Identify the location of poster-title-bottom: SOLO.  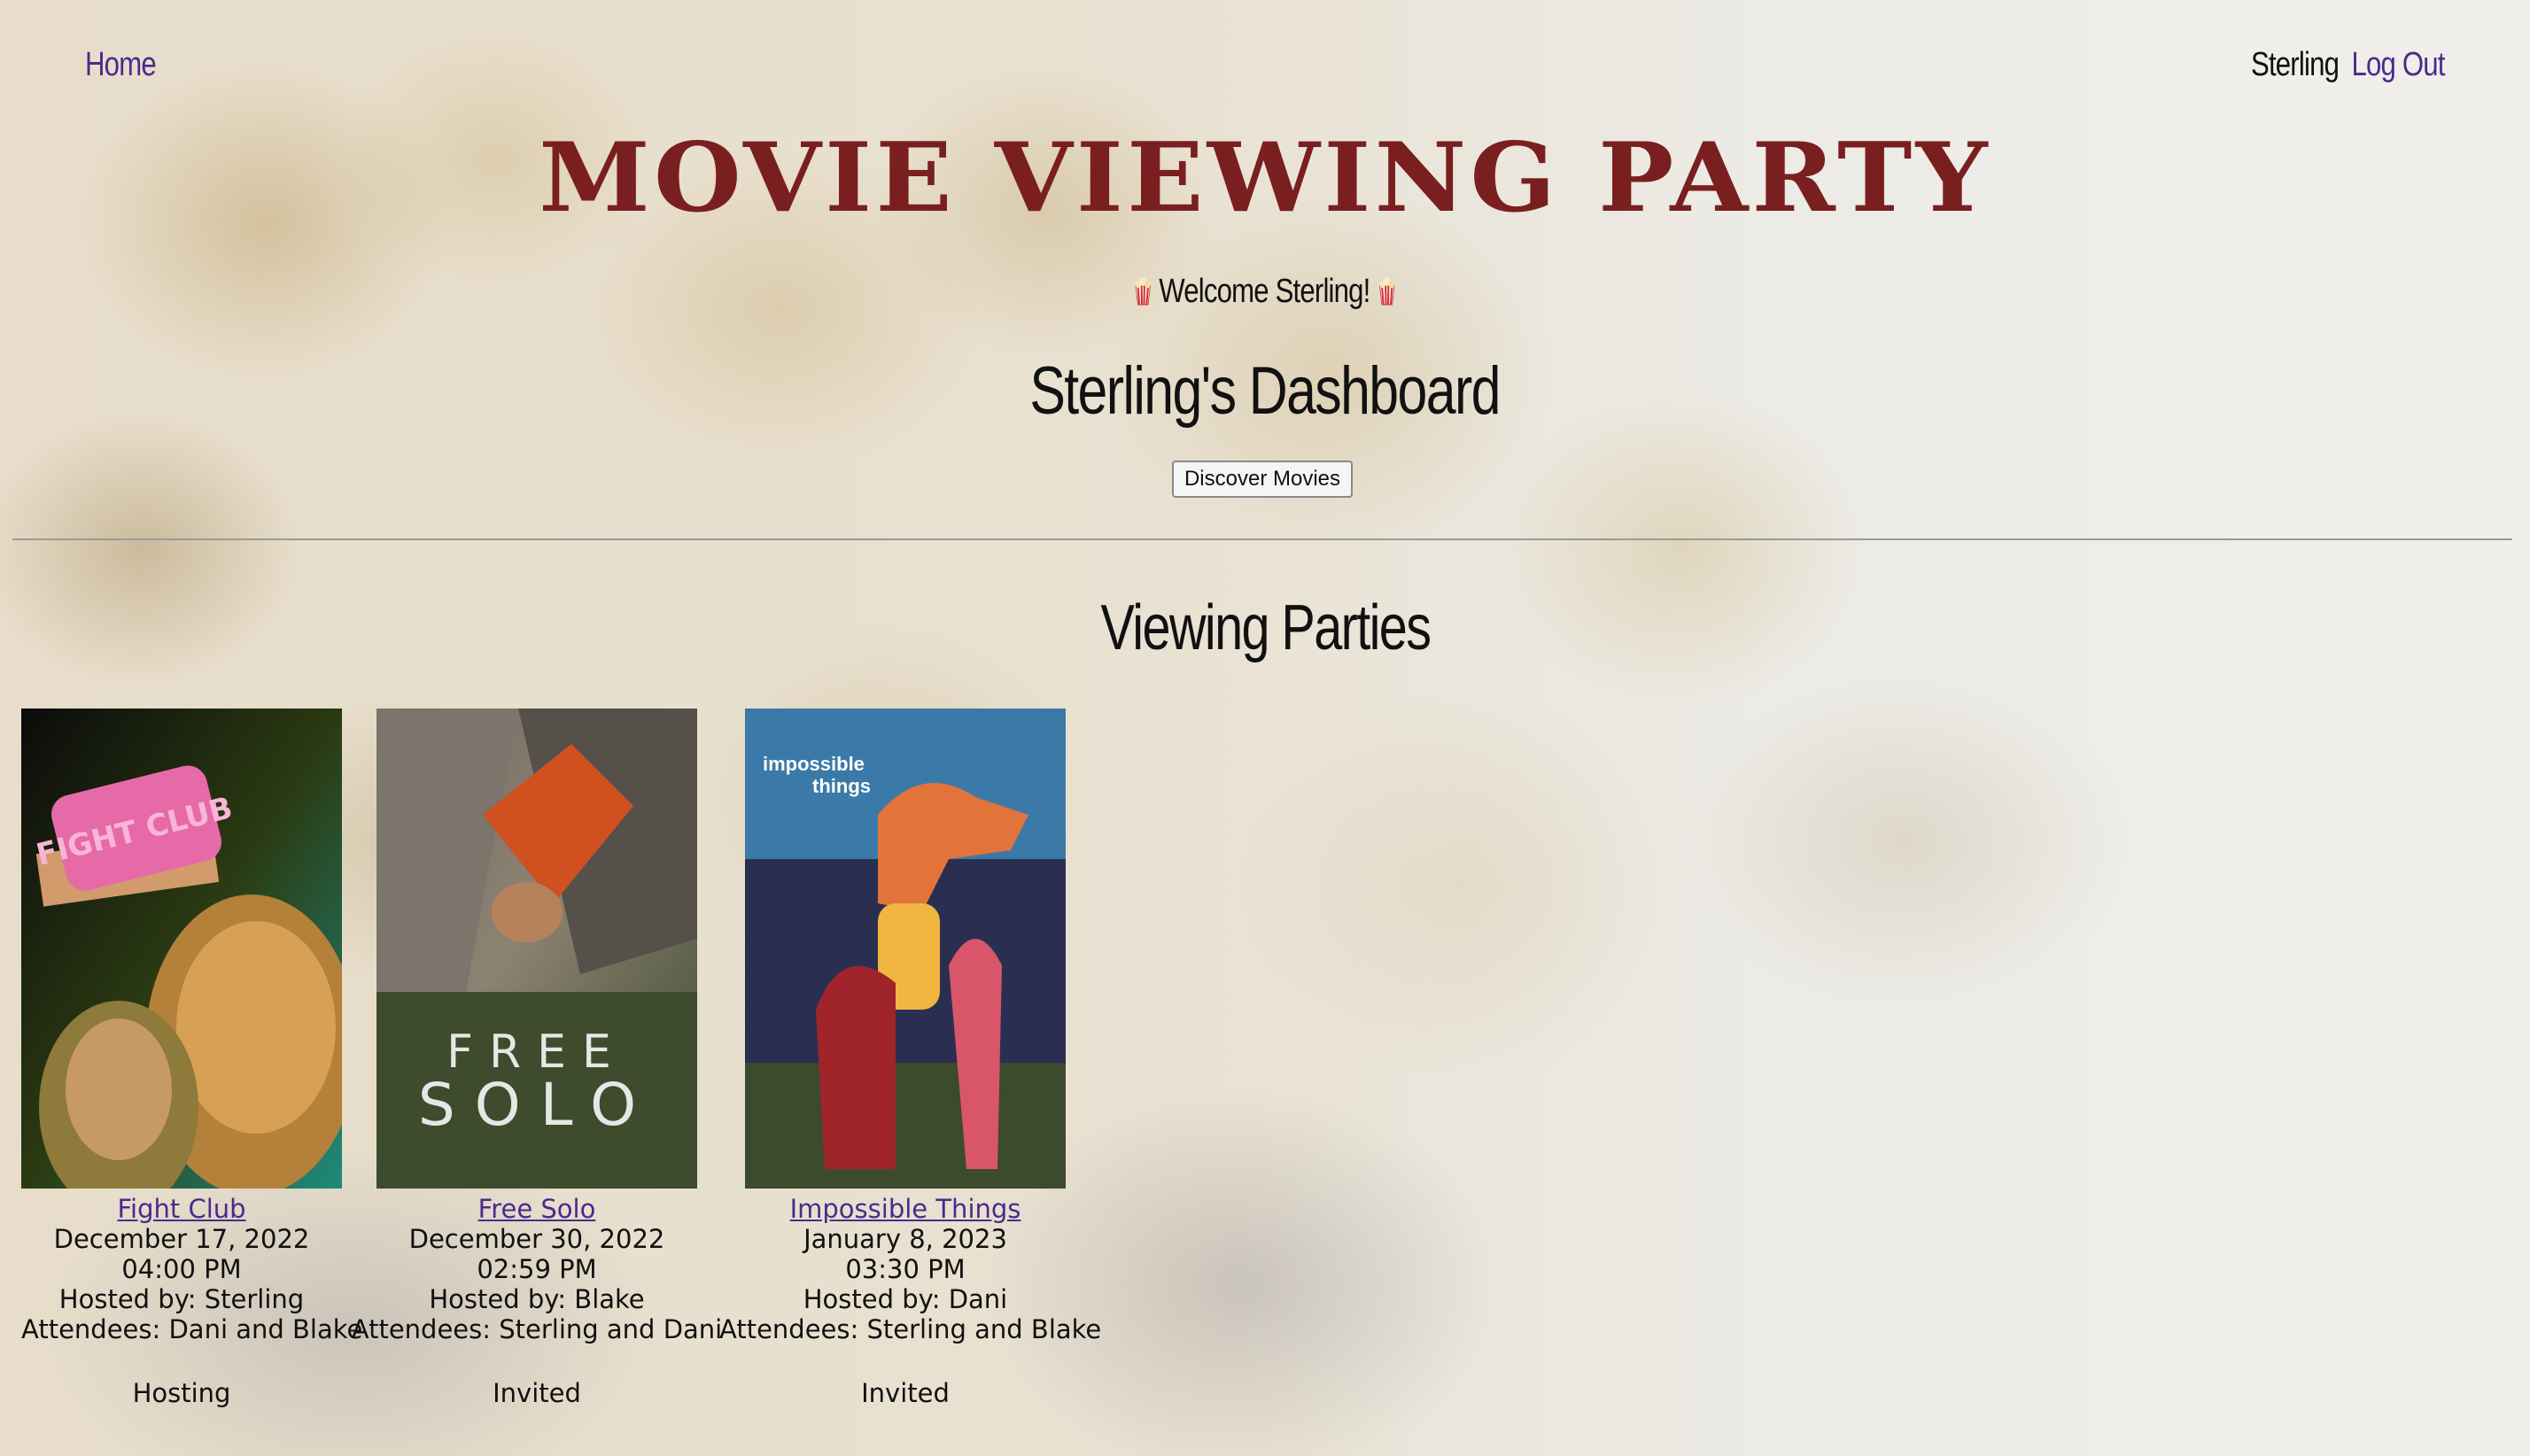
(537, 1105).